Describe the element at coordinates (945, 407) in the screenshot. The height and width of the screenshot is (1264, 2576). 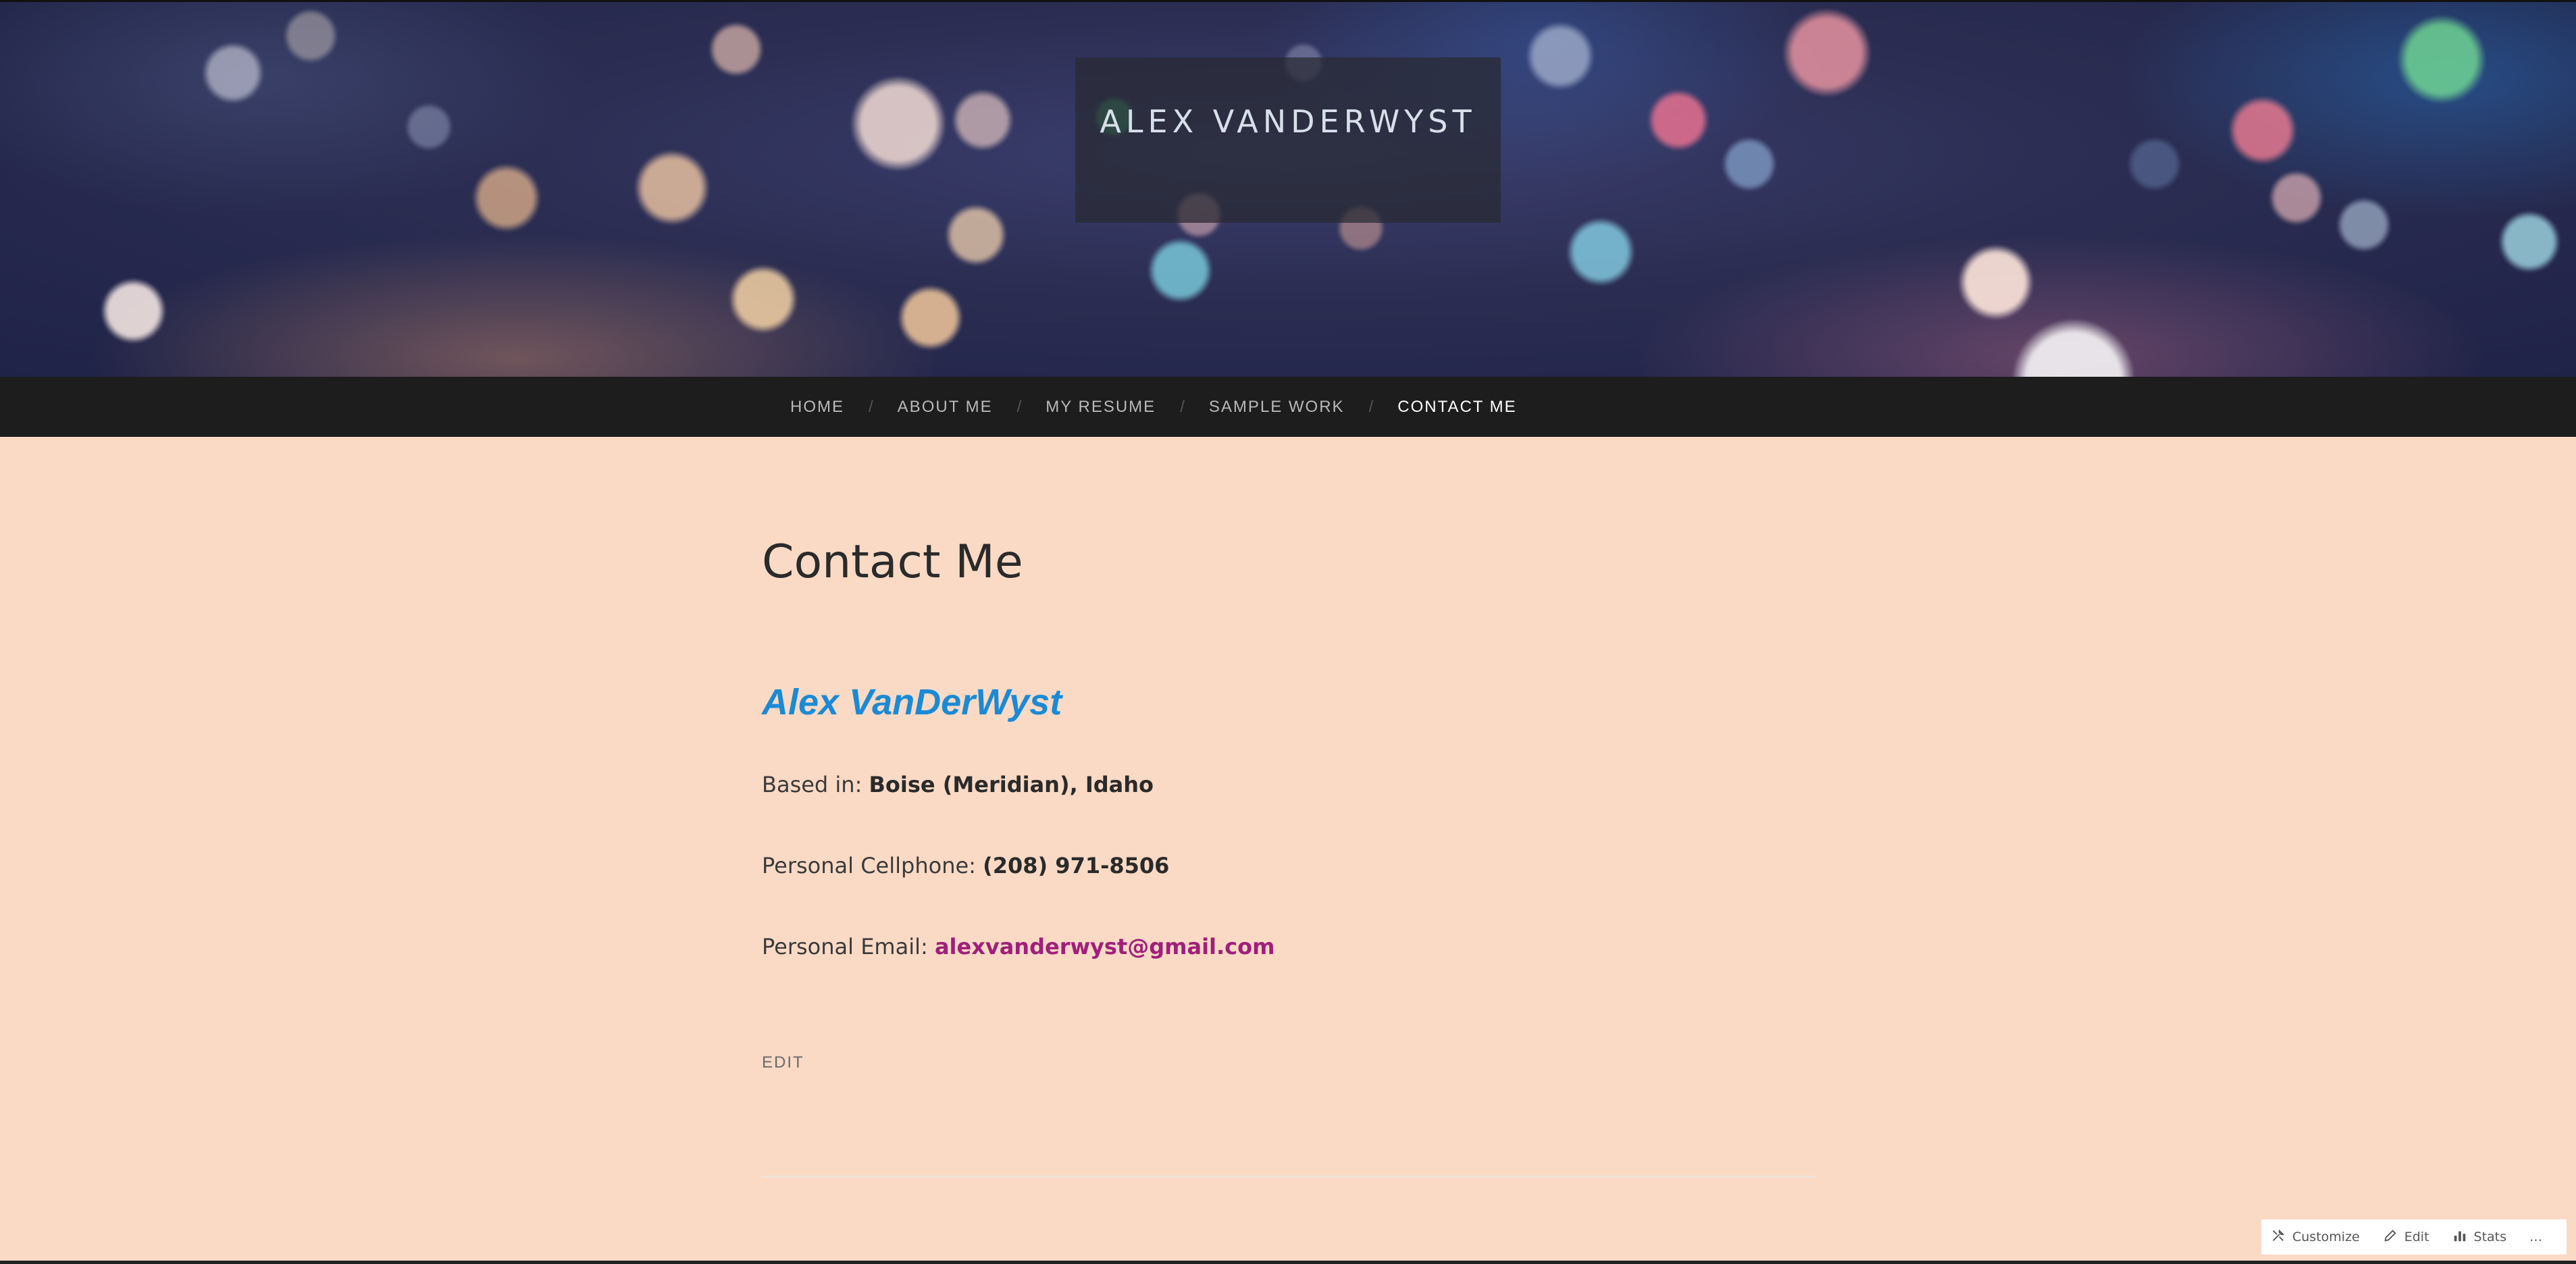
I see `nav-item-about-me: ABOUT ME` at that location.